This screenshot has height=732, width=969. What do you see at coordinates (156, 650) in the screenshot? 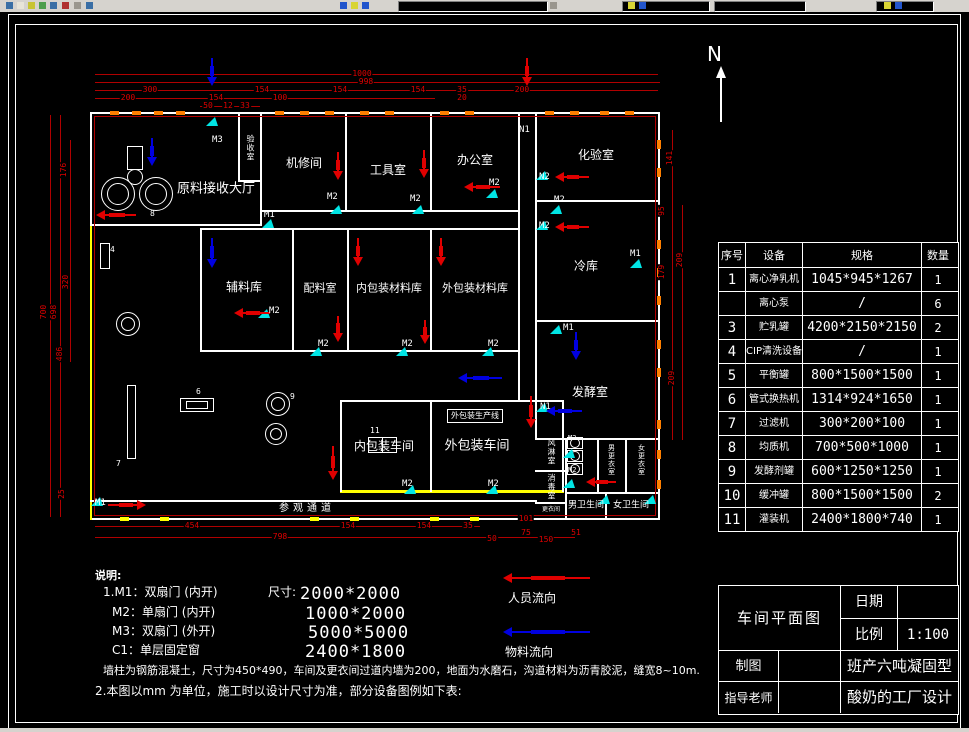
I see `note-line-c1: C1：单层固定窗` at bounding box center [156, 650].